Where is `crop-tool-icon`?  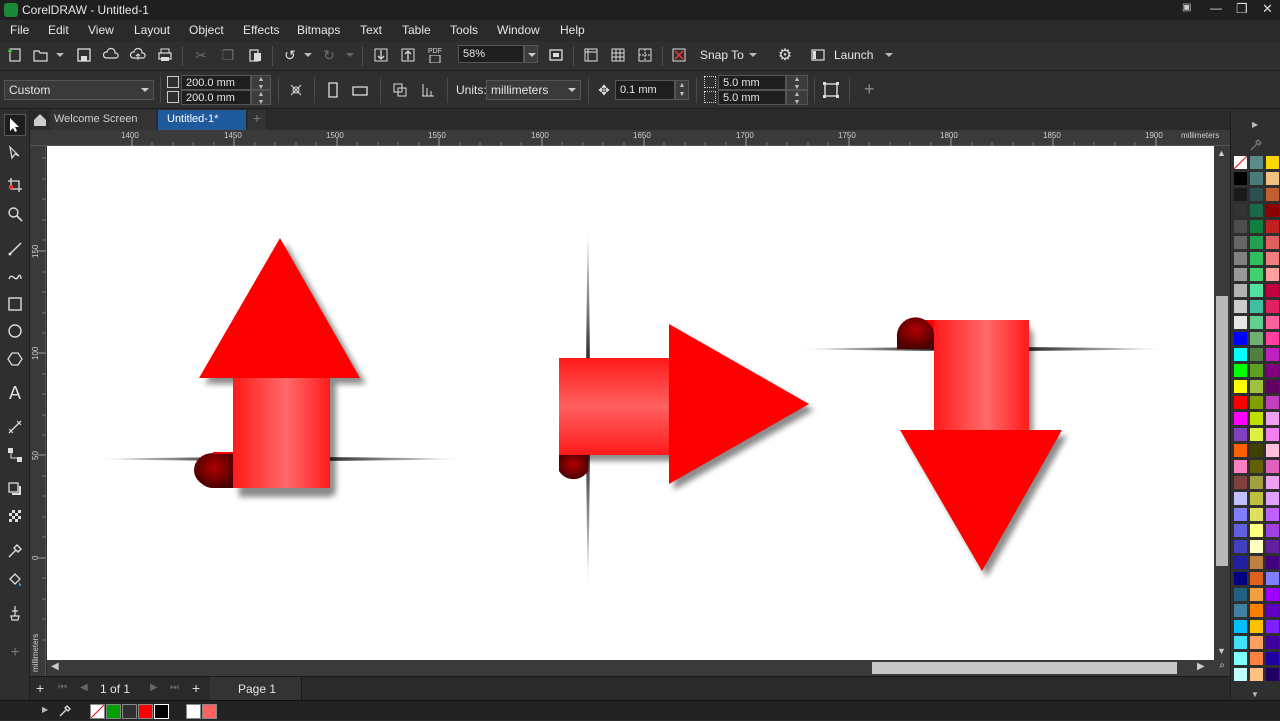
crop-tool-icon is located at coordinates (15, 185).